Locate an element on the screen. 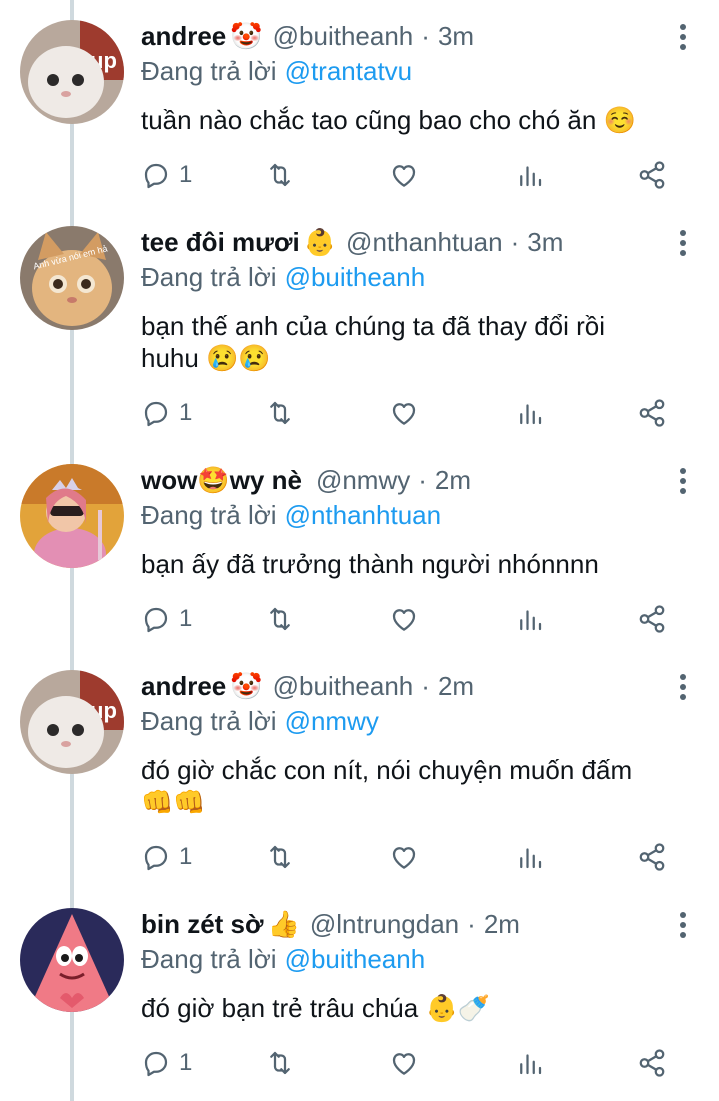  mention-link: @trantatvu is located at coordinates (349, 71).